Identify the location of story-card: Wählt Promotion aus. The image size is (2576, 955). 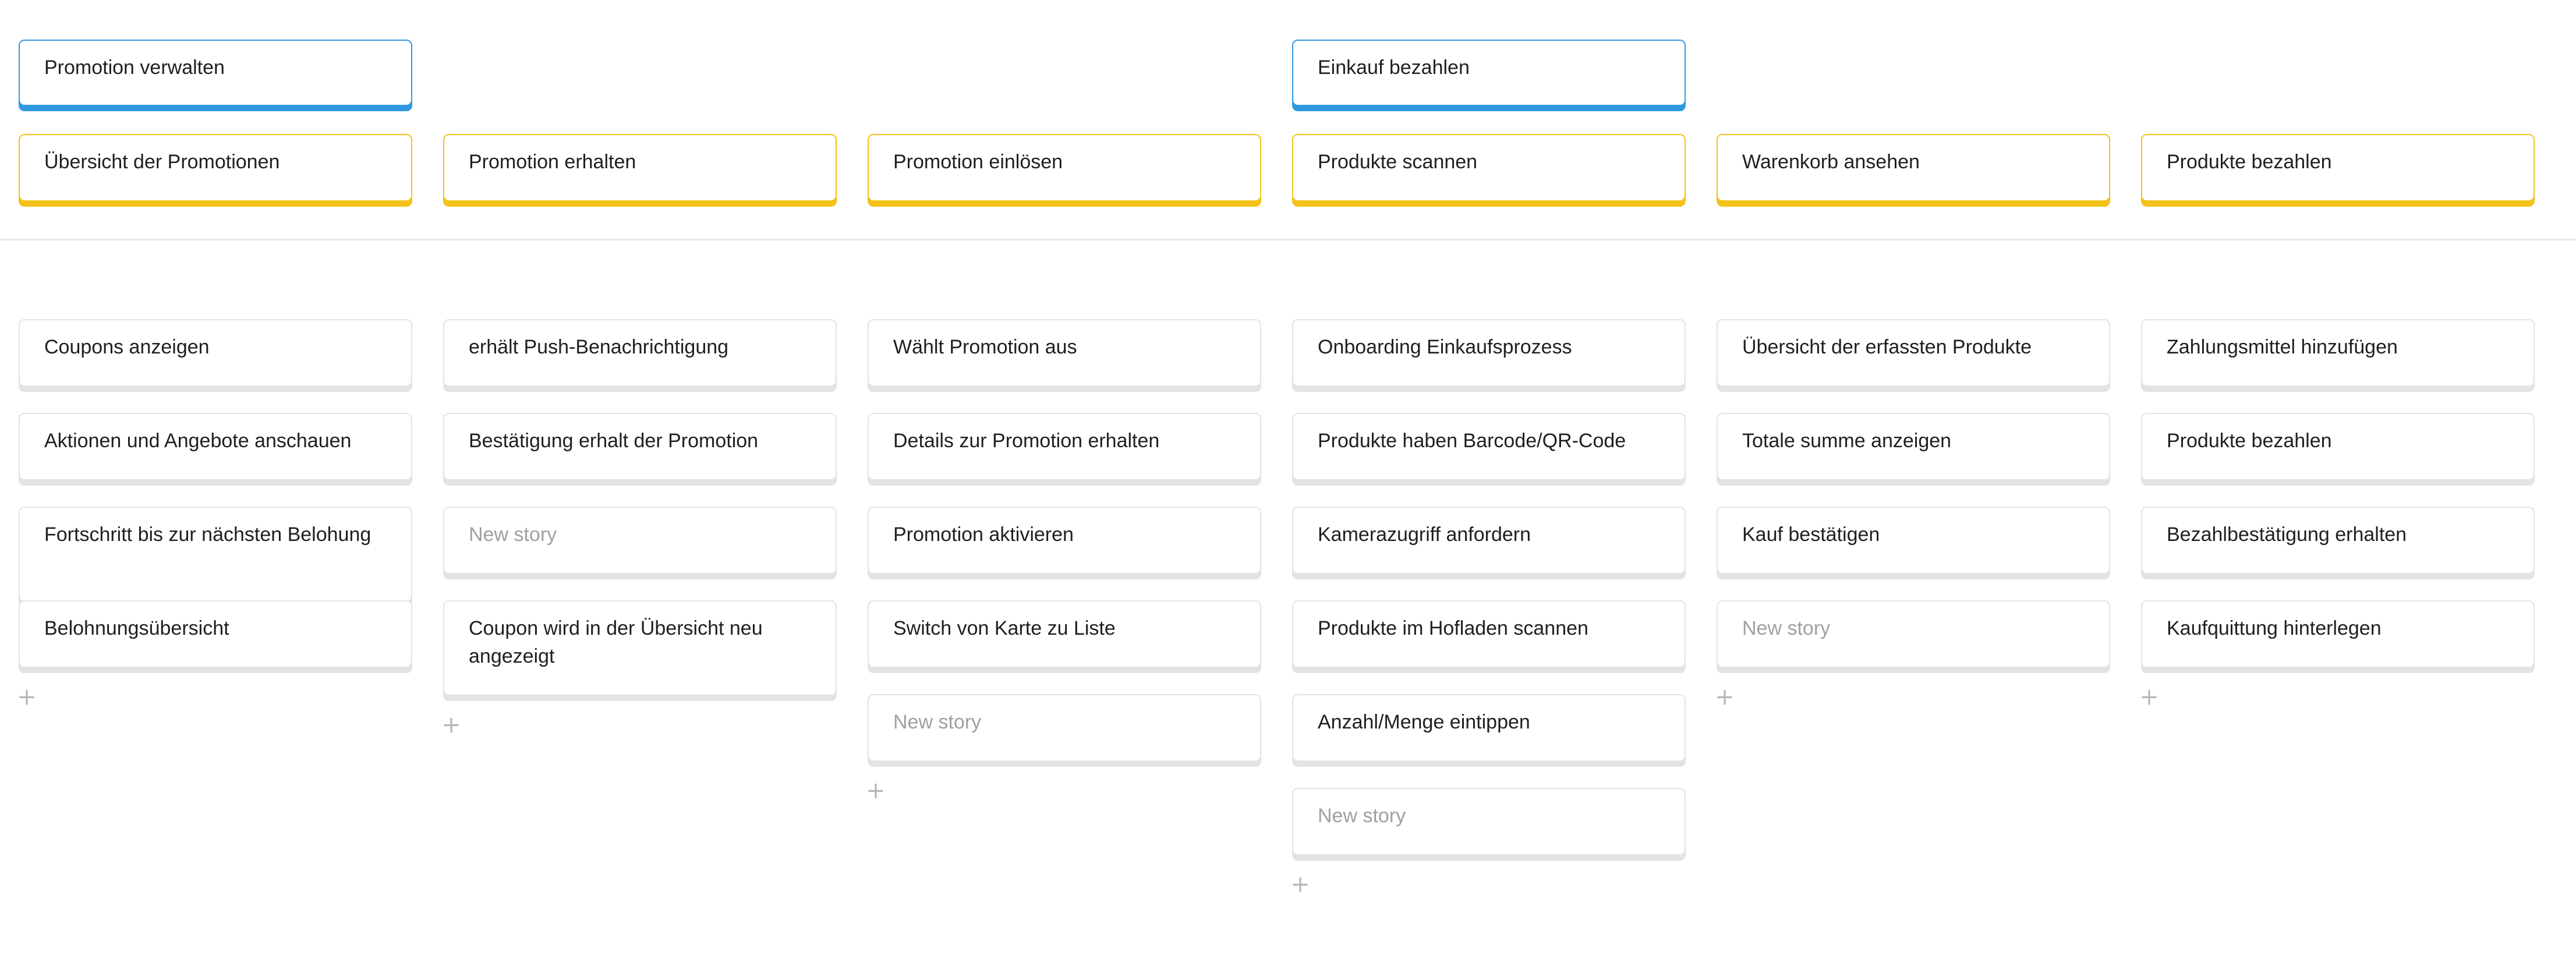
(1064, 353).